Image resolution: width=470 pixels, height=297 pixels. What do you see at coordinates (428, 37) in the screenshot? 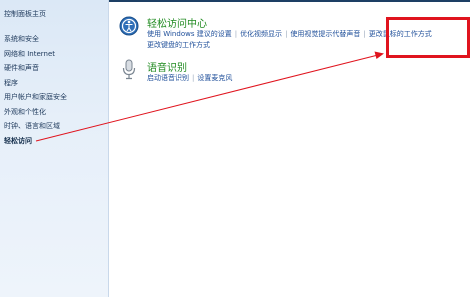
I see `annotation-highlight-box` at bounding box center [428, 37].